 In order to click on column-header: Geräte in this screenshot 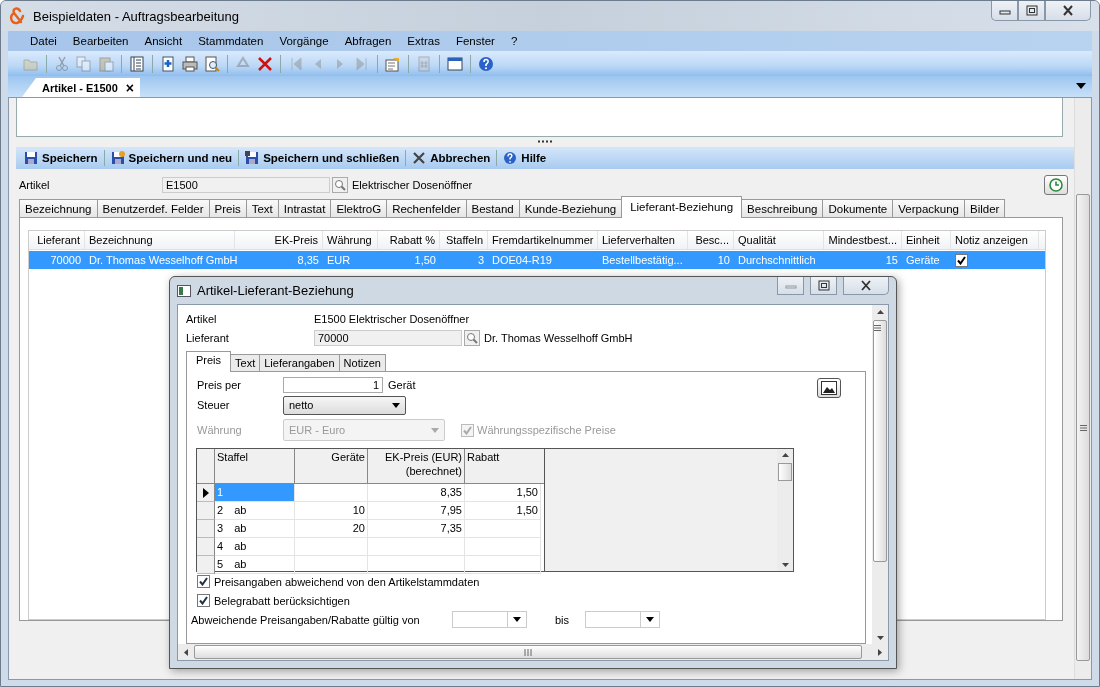, I will do `click(331, 466)`.